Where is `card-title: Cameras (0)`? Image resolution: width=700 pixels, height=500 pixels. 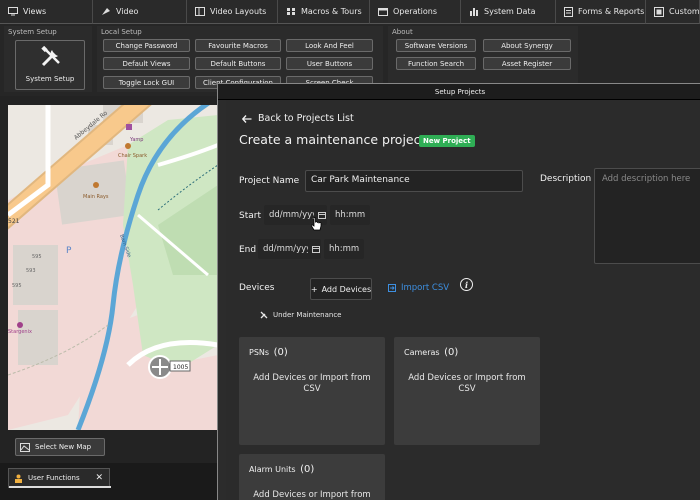 card-title: Cameras (0) is located at coordinates (431, 352).